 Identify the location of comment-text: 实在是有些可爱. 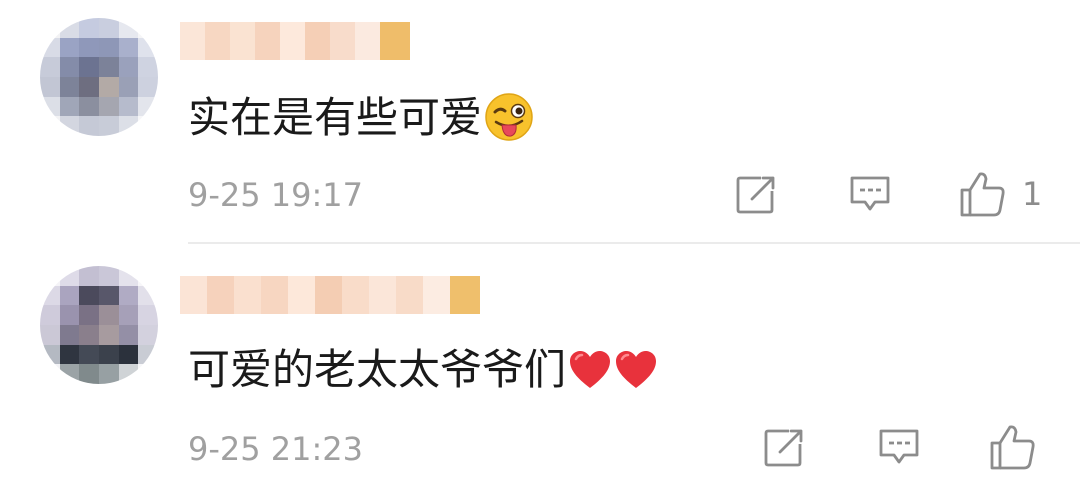
(361, 117).